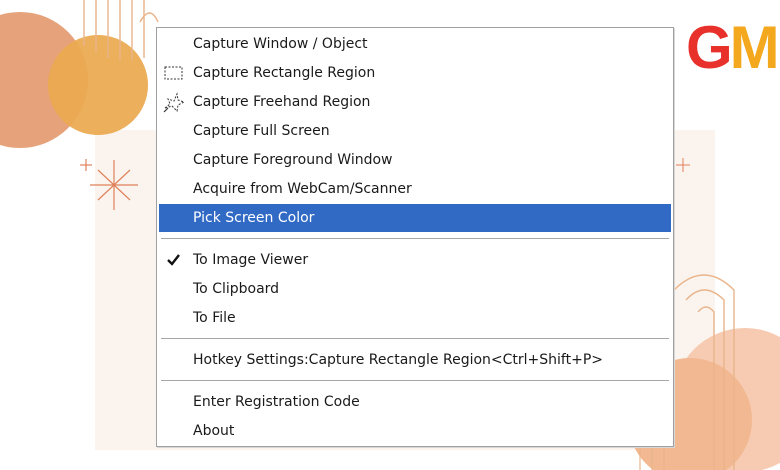 This screenshot has height=470, width=780. Describe the element at coordinates (282, 102) in the screenshot. I see `menu-item-label: Capture Freehand Region` at that location.